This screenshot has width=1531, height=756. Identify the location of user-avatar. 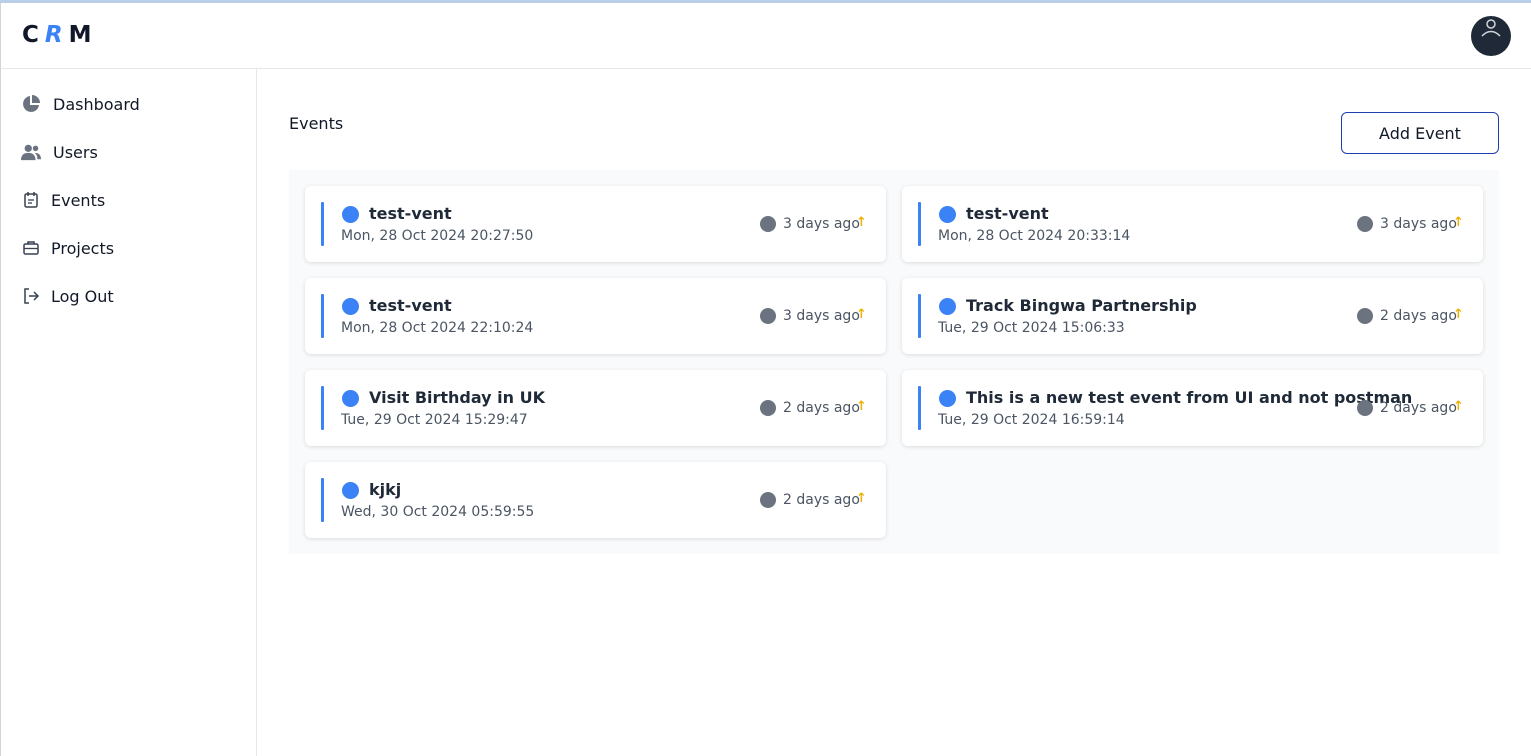
(1491, 36).